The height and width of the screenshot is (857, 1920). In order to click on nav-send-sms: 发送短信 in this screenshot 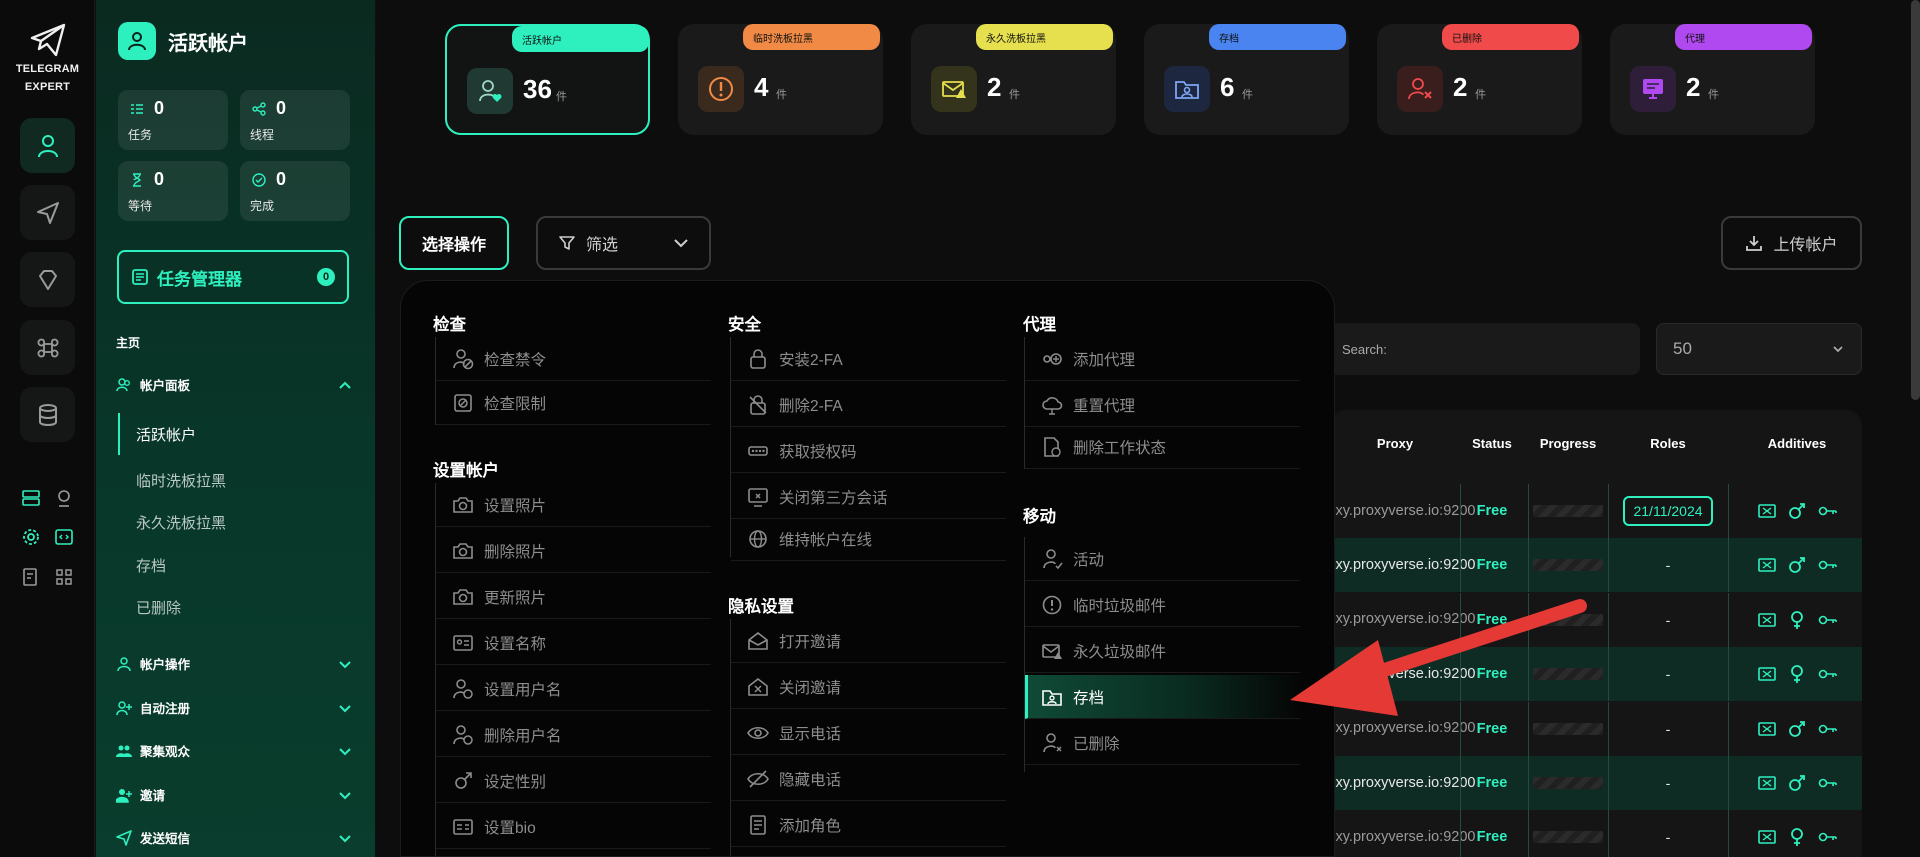, I will do `click(234, 837)`.